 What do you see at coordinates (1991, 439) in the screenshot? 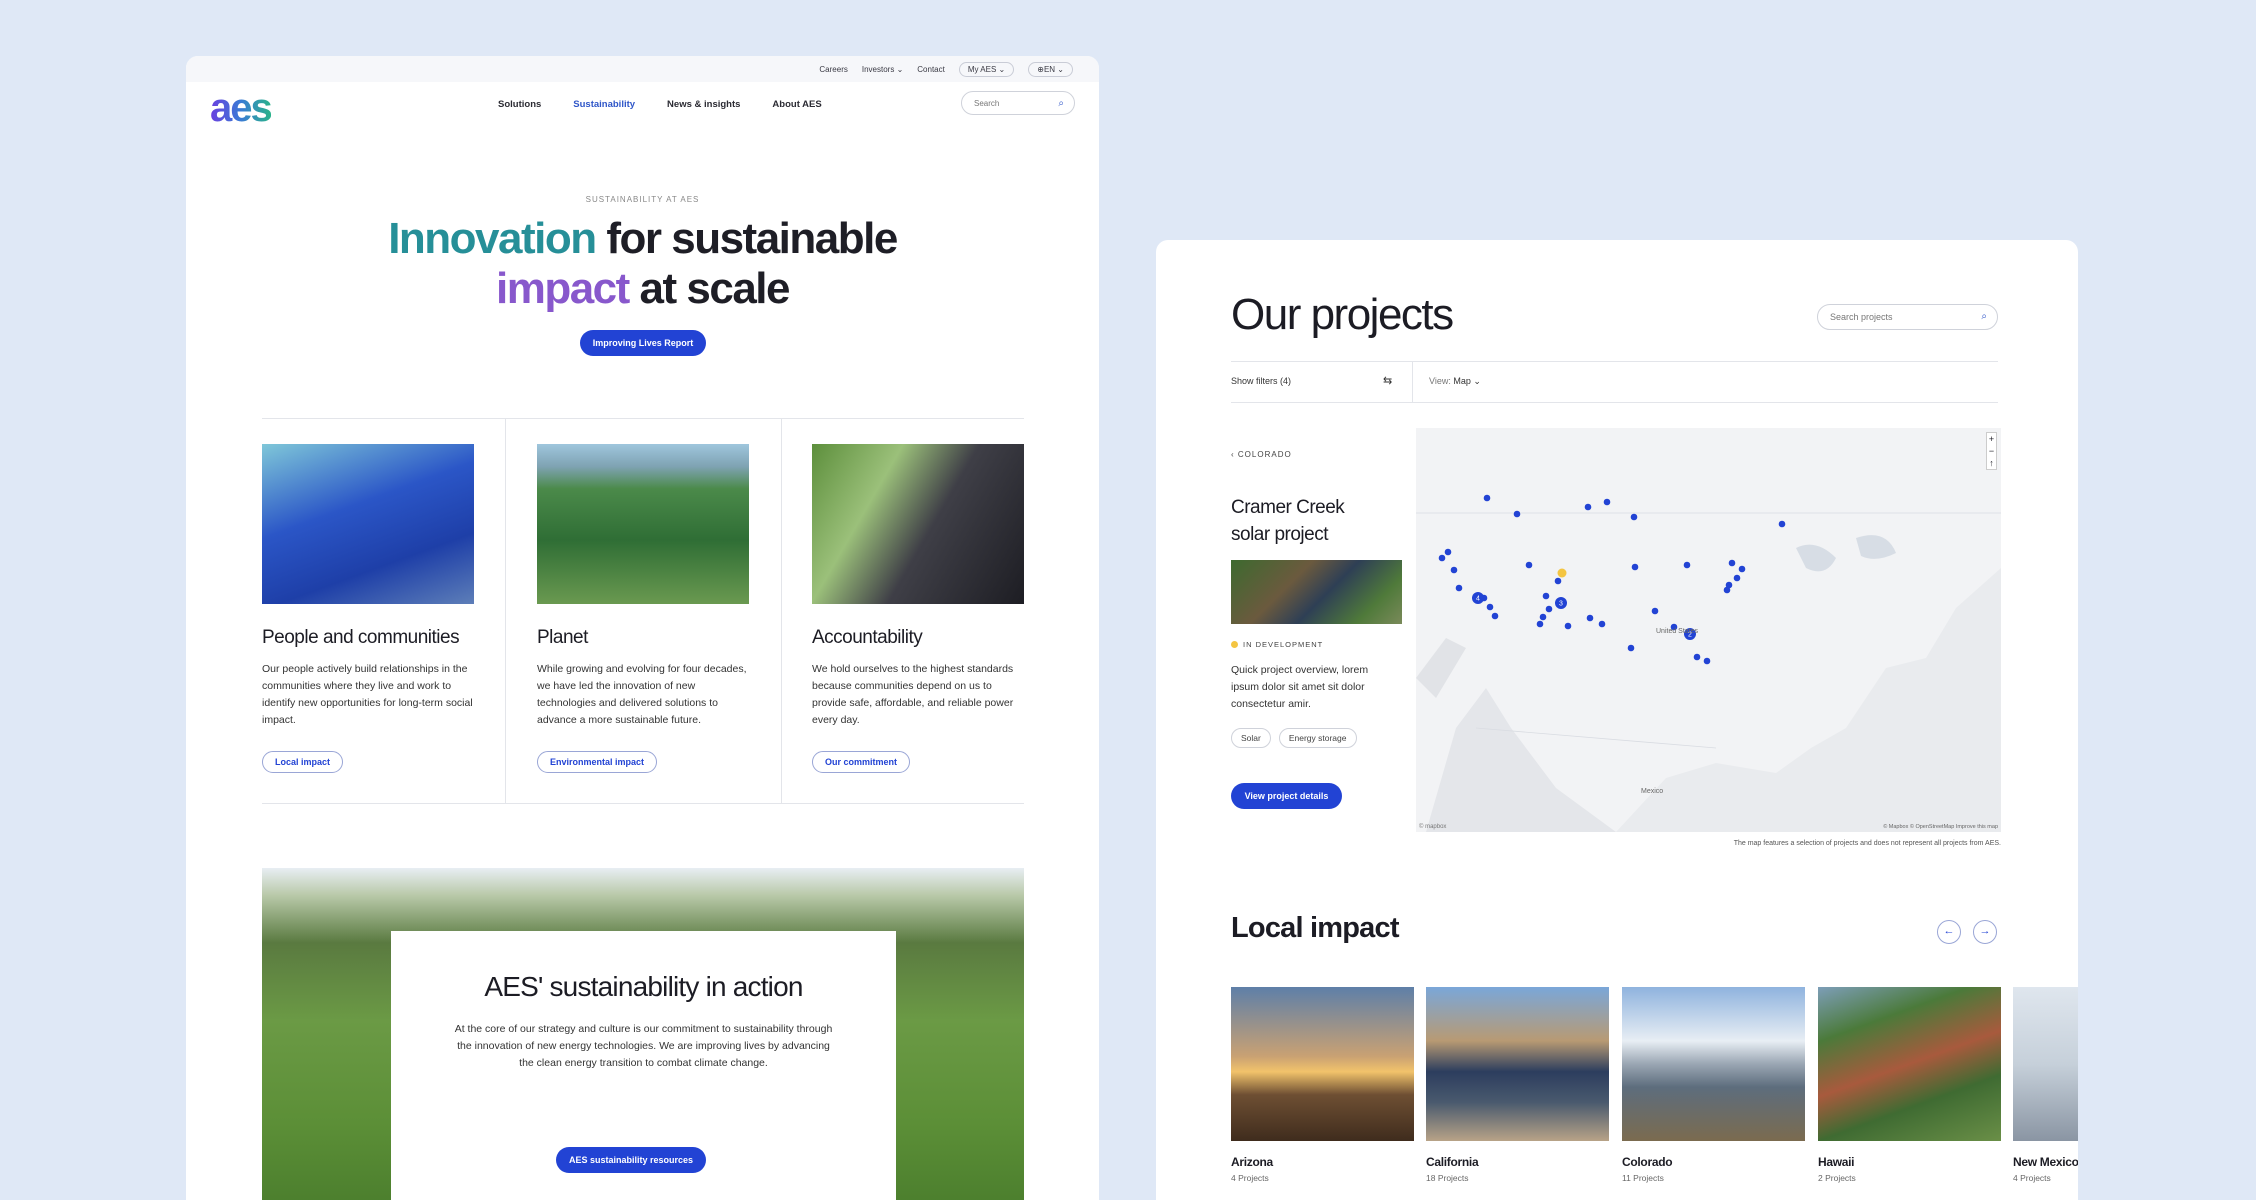
I see `zoom-in-button: +` at bounding box center [1991, 439].